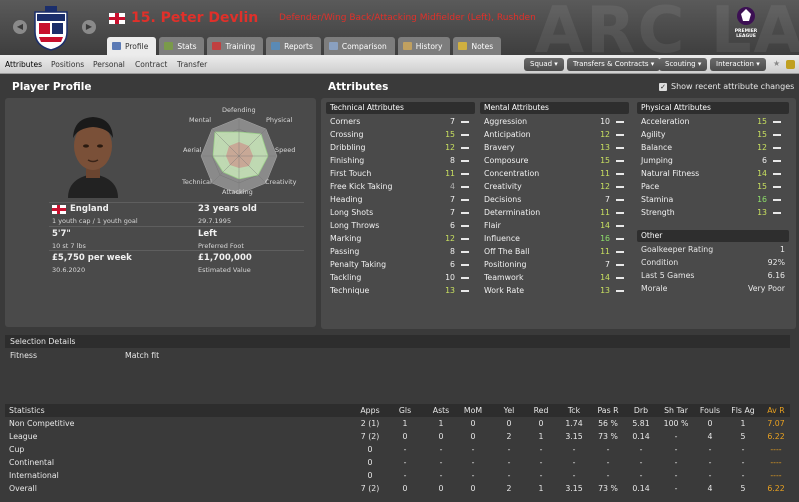 The height and width of the screenshot is (502, 799). Describe the element at coordinates (182, 46) in the screenshot. I see `tab-stats: Stats` at that location.